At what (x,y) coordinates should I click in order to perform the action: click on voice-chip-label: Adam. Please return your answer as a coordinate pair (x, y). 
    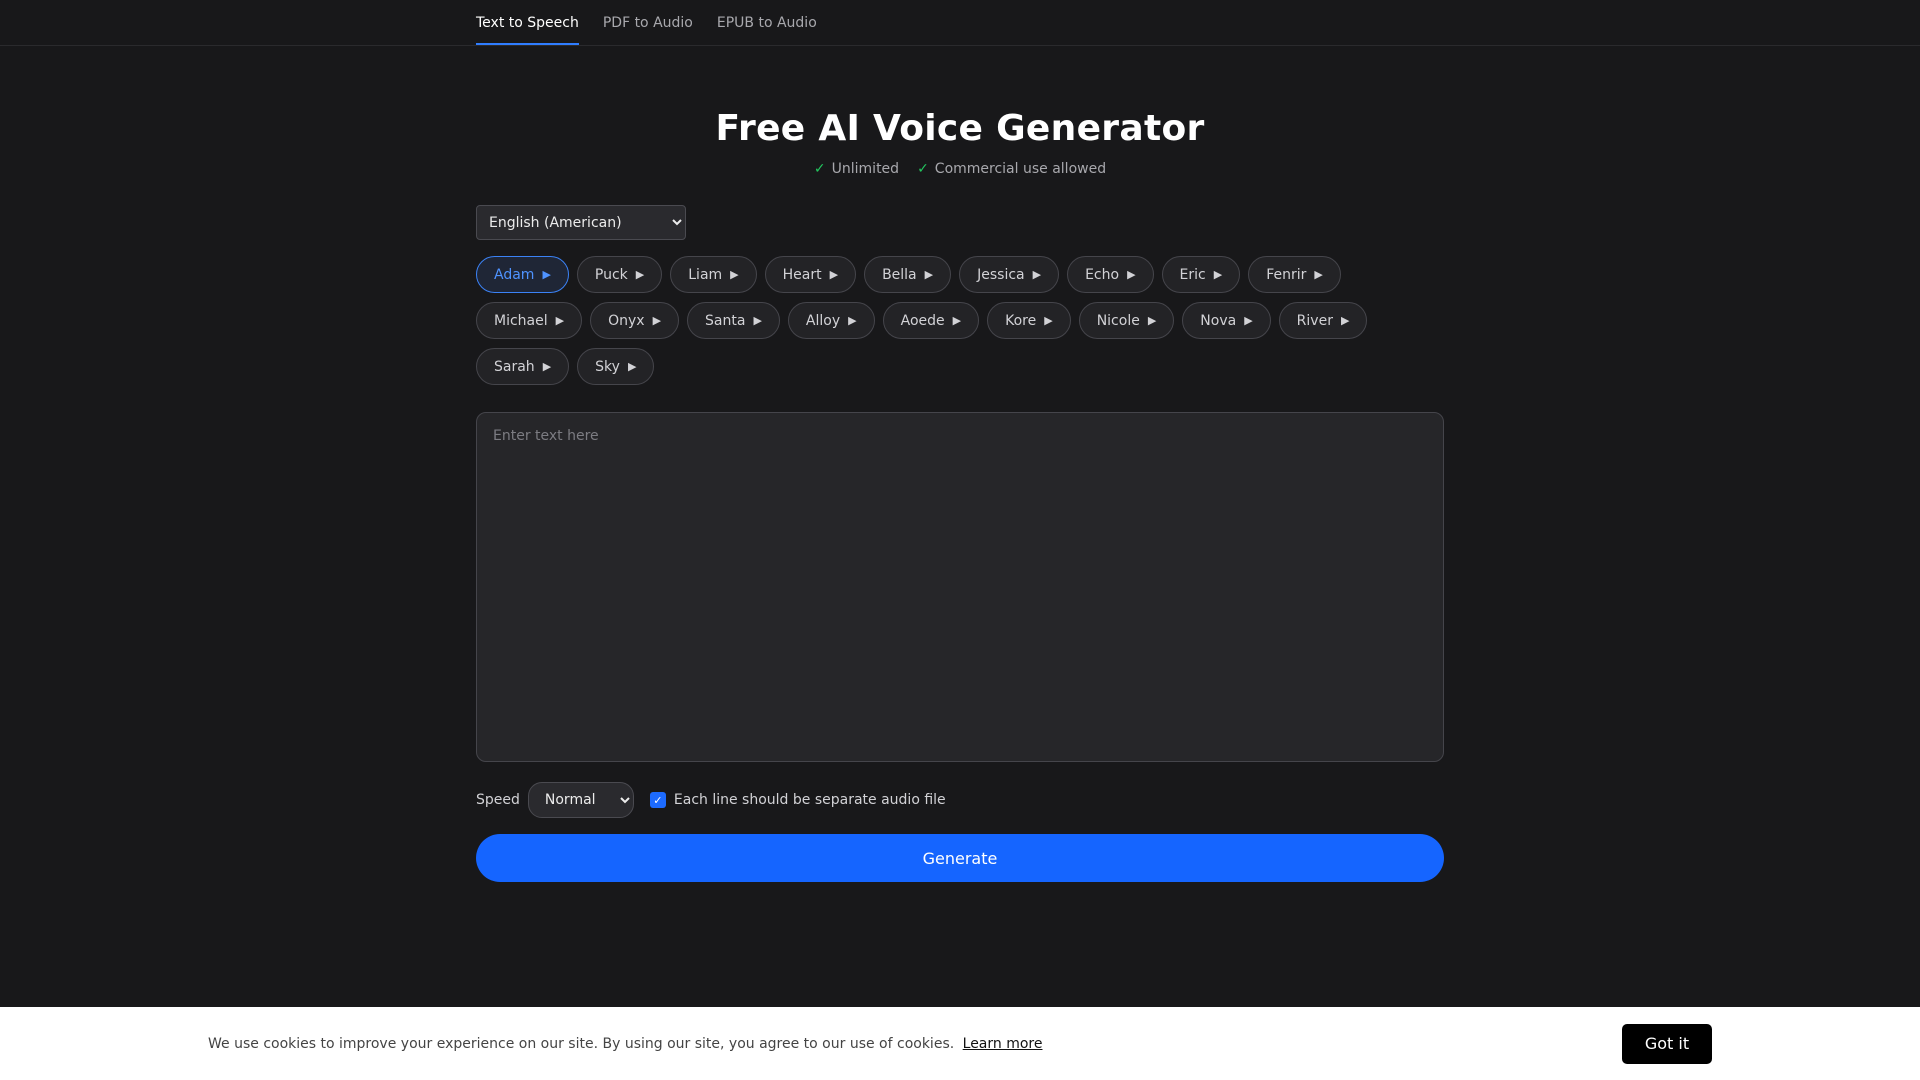
    Looking at the image, I should click on (514, 274).